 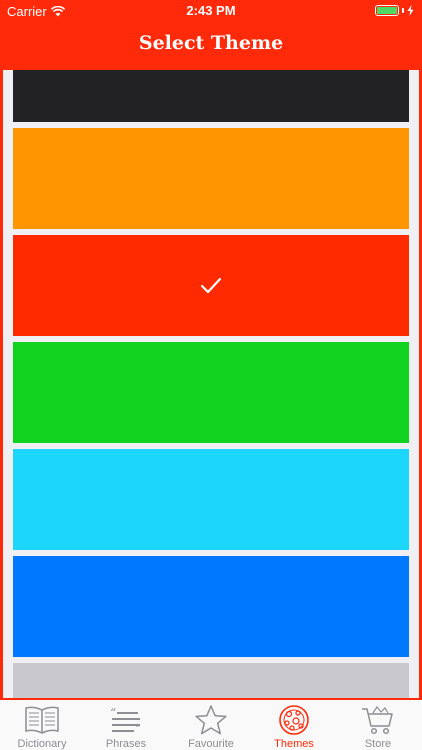 I want to click on tab-bar: Dictionary “ ” Phrases Favourite Themes, so click(x=211, y=724).